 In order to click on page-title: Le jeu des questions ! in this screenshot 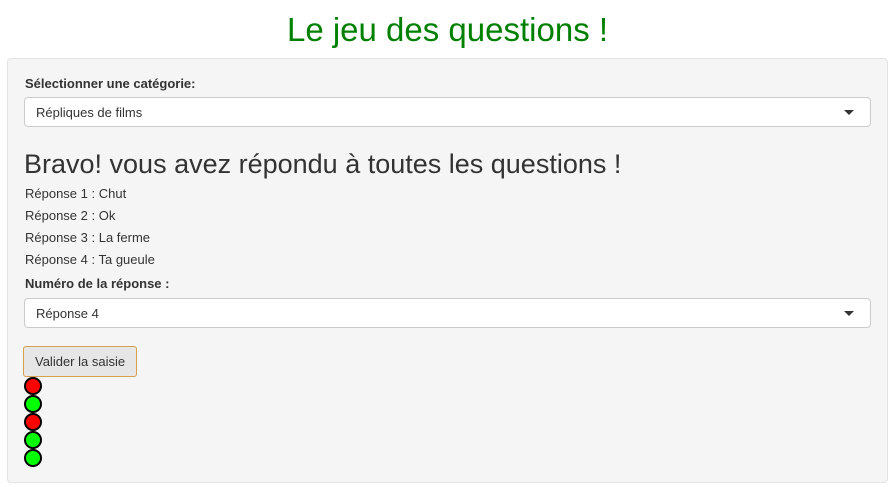, I will do `click(447, 29)`.